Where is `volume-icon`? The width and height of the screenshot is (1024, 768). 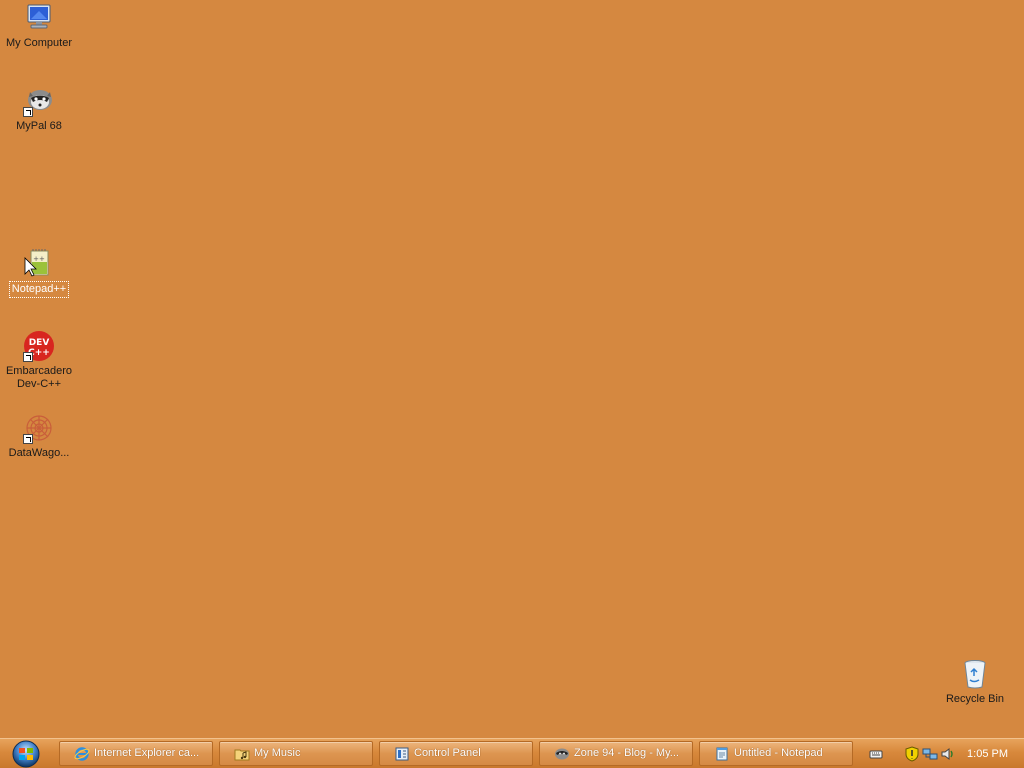
volume-icon is located at coordinates (948, 754).